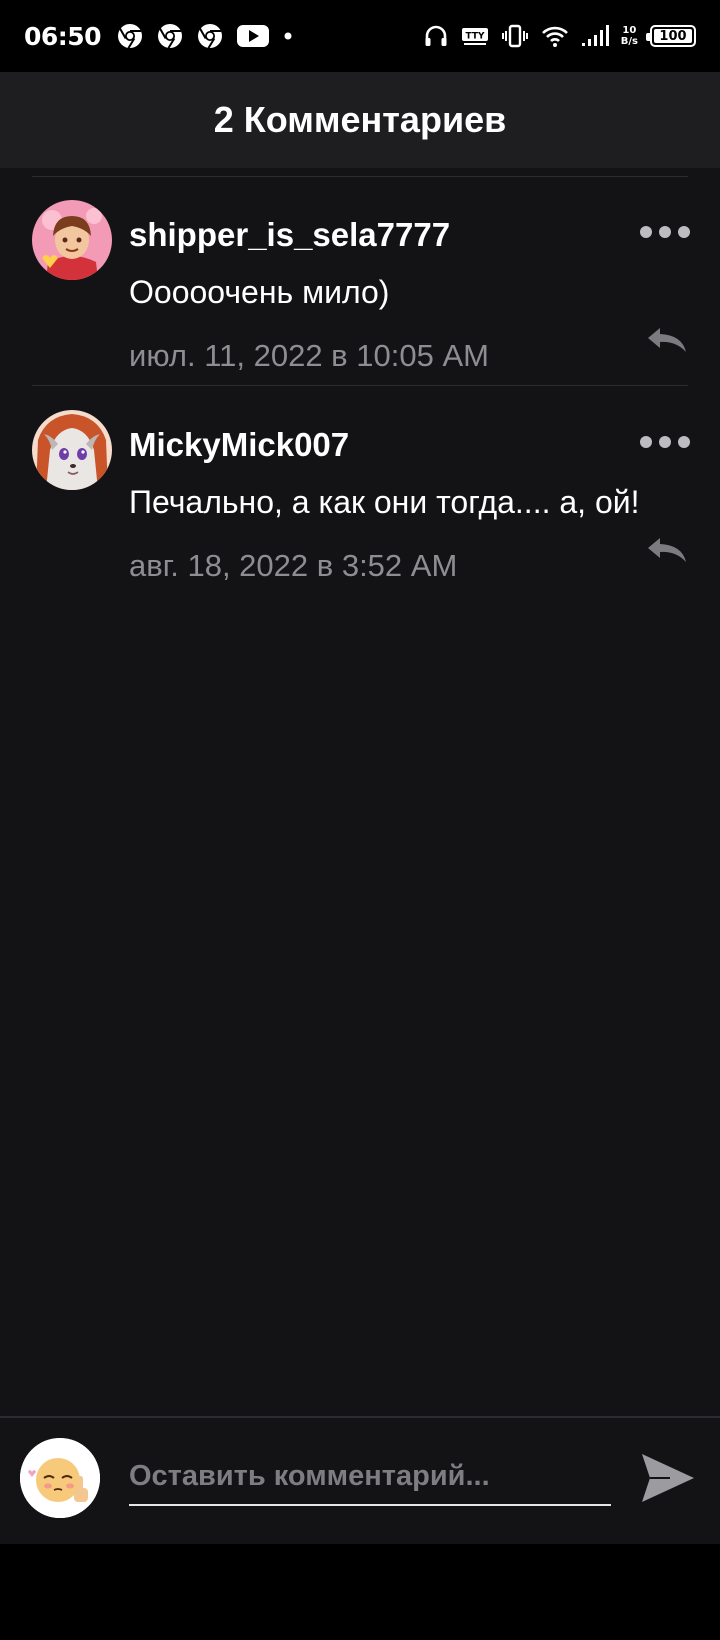 The width and height of the screenshot is (720, 1640). I want to click on comment-composer, so click(360, 1480).